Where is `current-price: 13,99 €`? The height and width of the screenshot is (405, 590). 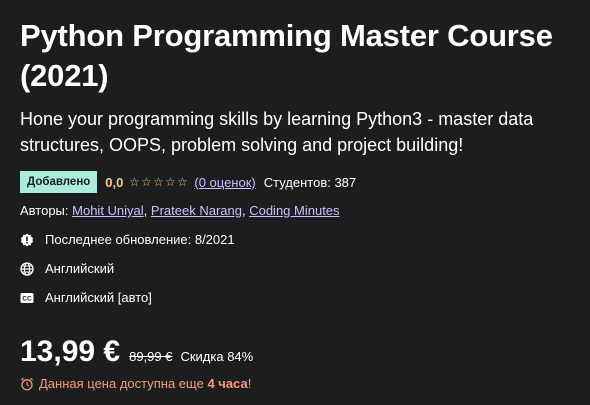 current-price: 13,99 € is located at coordinates (70, 351).